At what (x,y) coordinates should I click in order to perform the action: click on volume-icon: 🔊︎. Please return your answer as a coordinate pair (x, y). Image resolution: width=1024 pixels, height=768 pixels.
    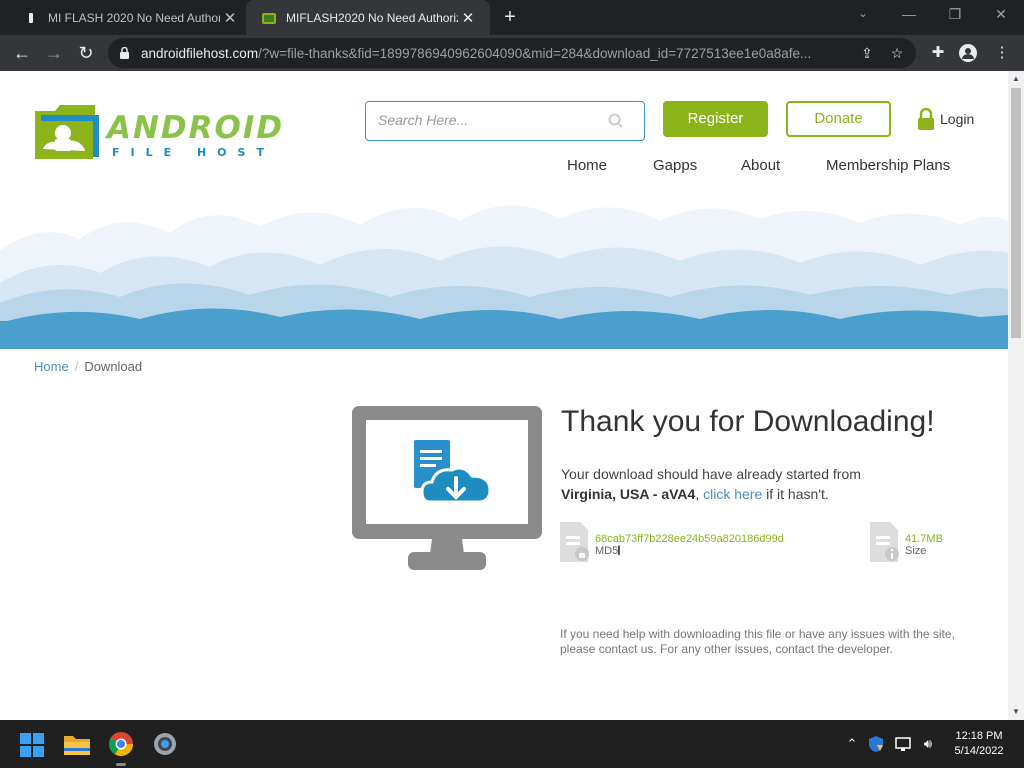
    Looking at the image, I should click on (928, 744).